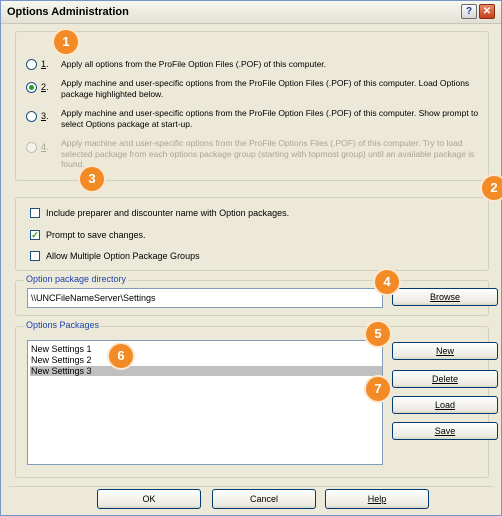  What do you see at coordinates (35, 235) in the screenshot?
I see `prompt-save-checkbox: ✓` at bounding box center [35, 235].